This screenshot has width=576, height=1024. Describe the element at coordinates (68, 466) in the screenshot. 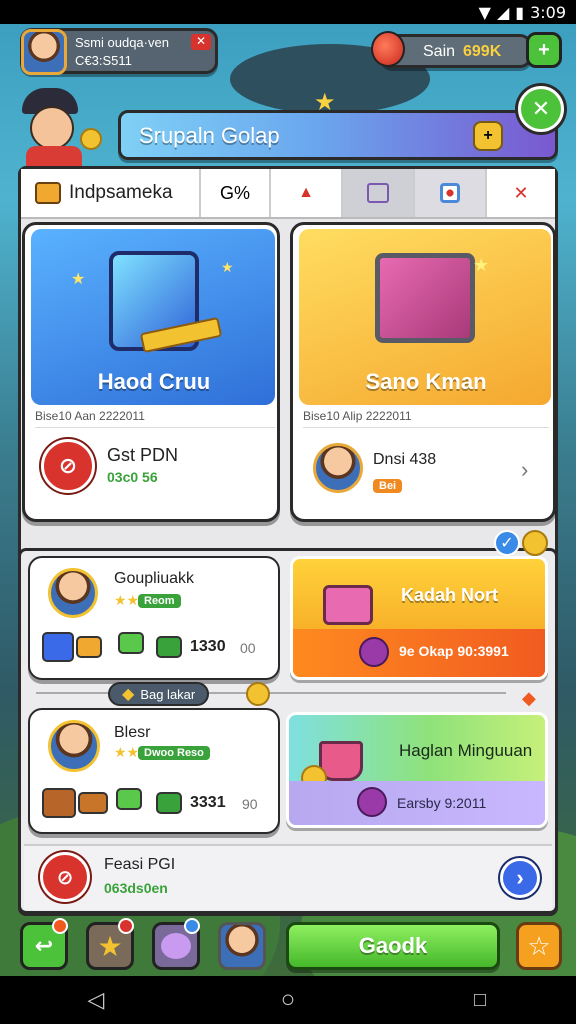

I see `no-entry-icon: ⊘` at that location.